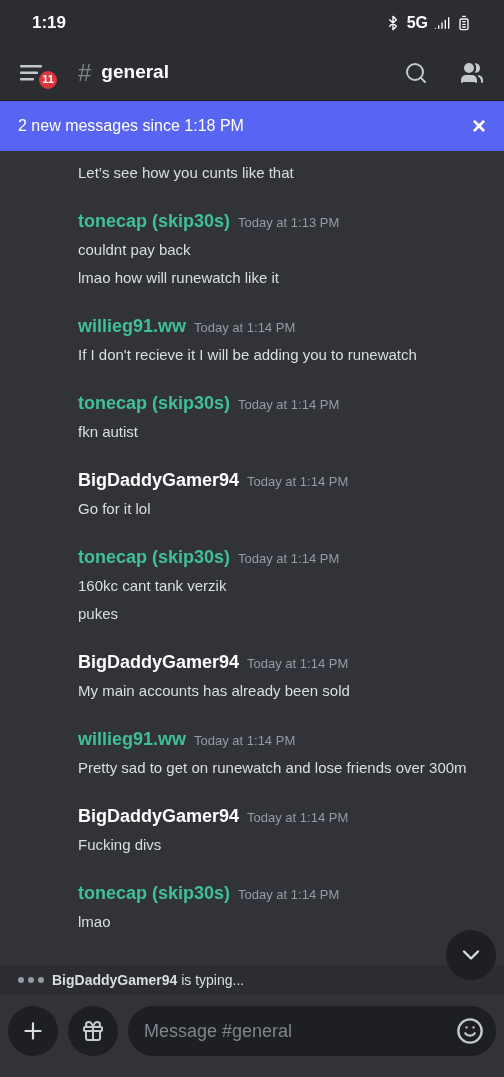 Image resolution: width=504 pixels, height=1077 pixels. I want to click on gift-button, so click(93, 1031).